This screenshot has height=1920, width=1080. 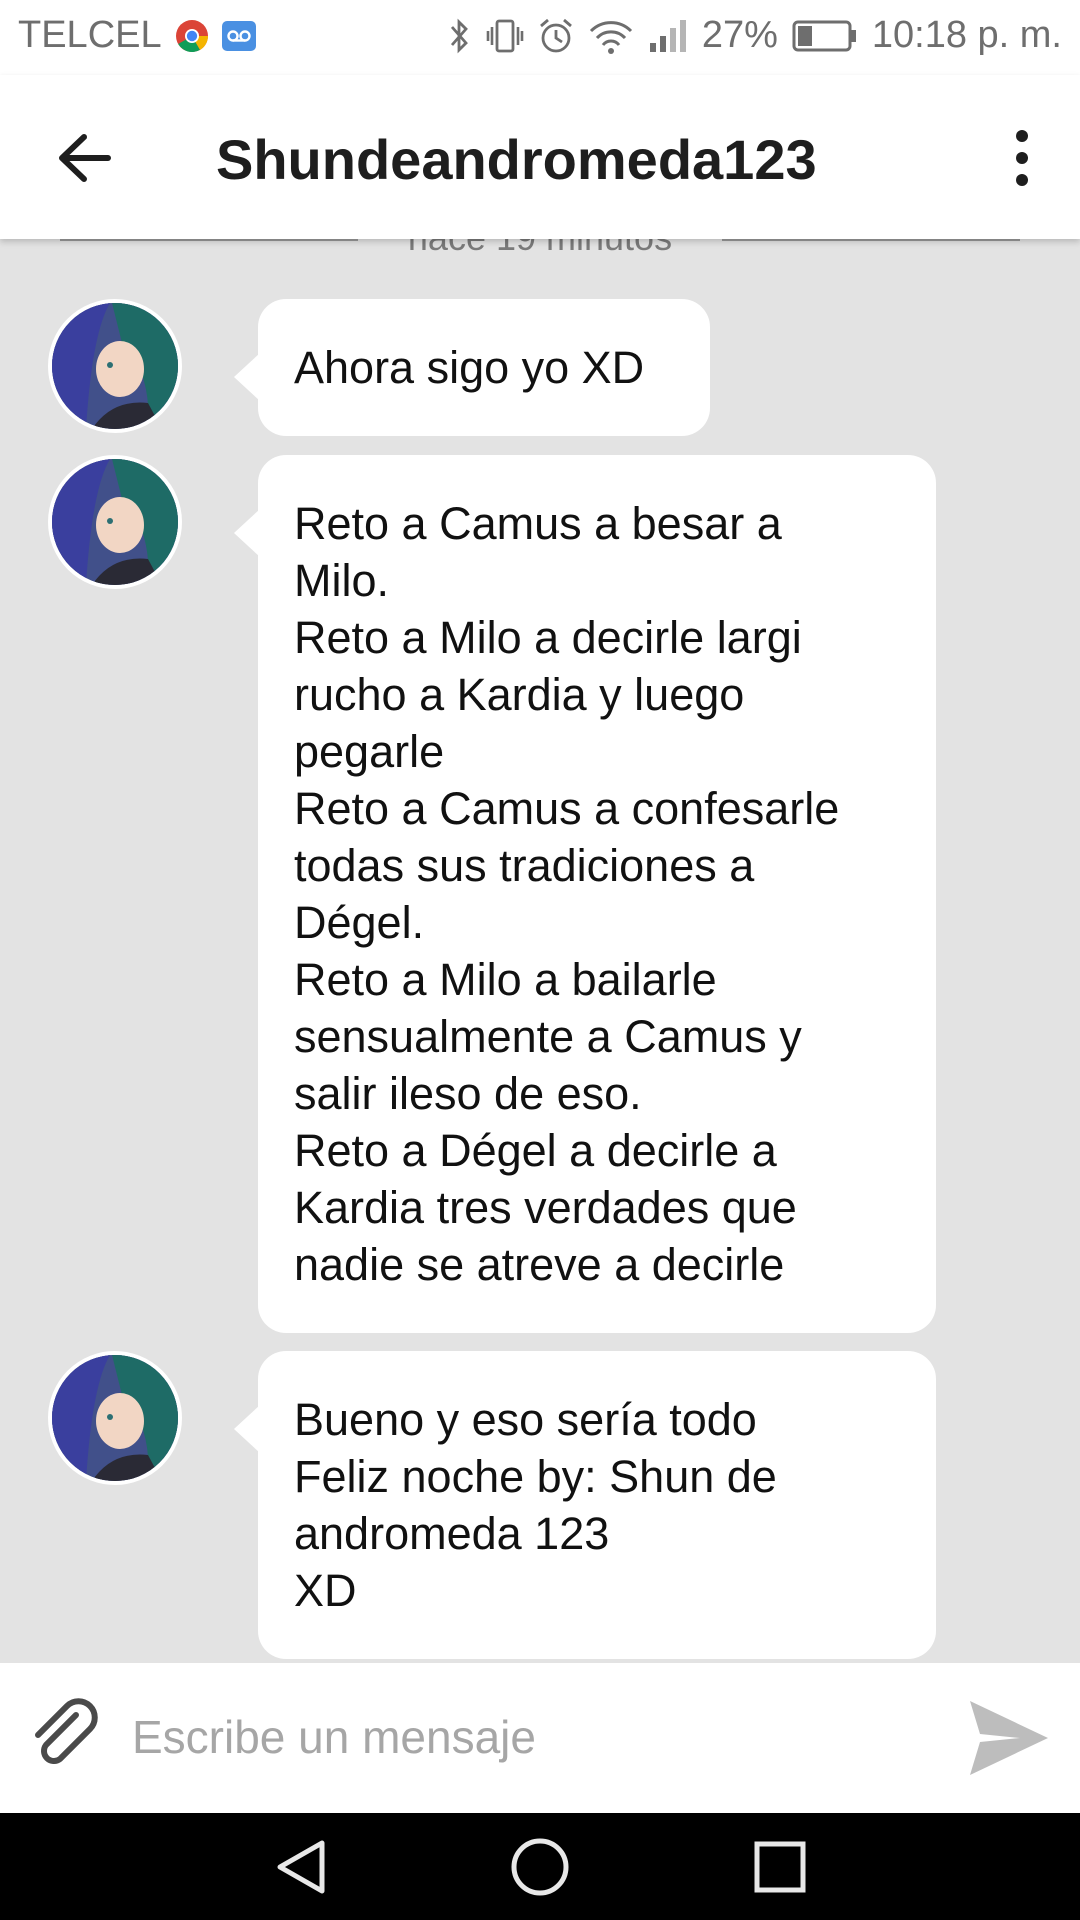 I want to click on nav-recents-button, so click(x=780, y=1867).